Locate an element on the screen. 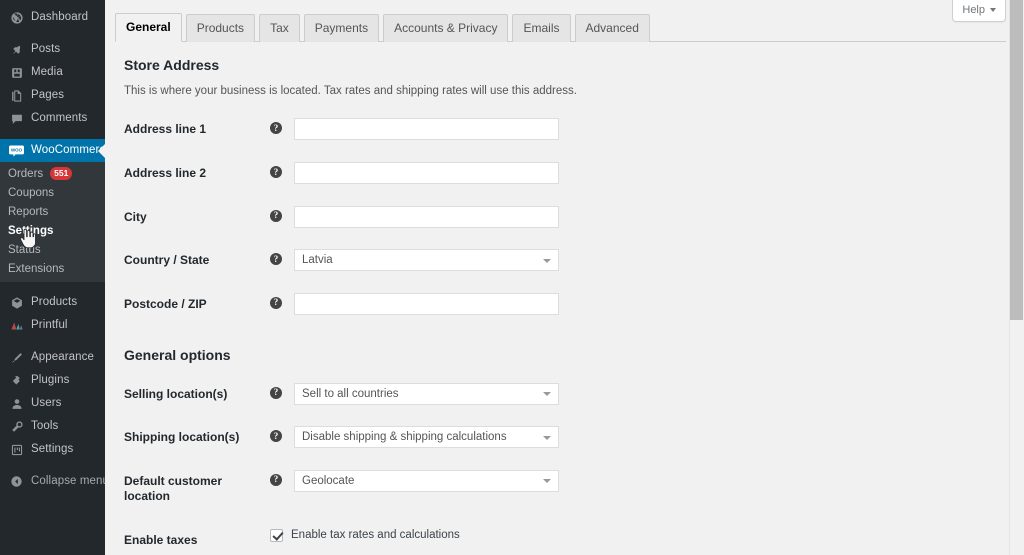  sidebar-item-label: WooCommerce is located at coordinates (68, 149).